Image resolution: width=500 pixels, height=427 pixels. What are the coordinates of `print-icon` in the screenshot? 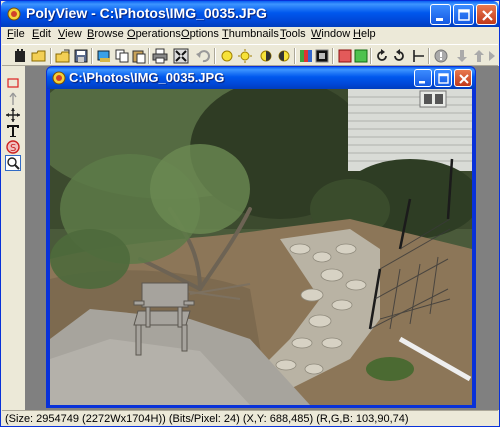 It's located at (160, 56).